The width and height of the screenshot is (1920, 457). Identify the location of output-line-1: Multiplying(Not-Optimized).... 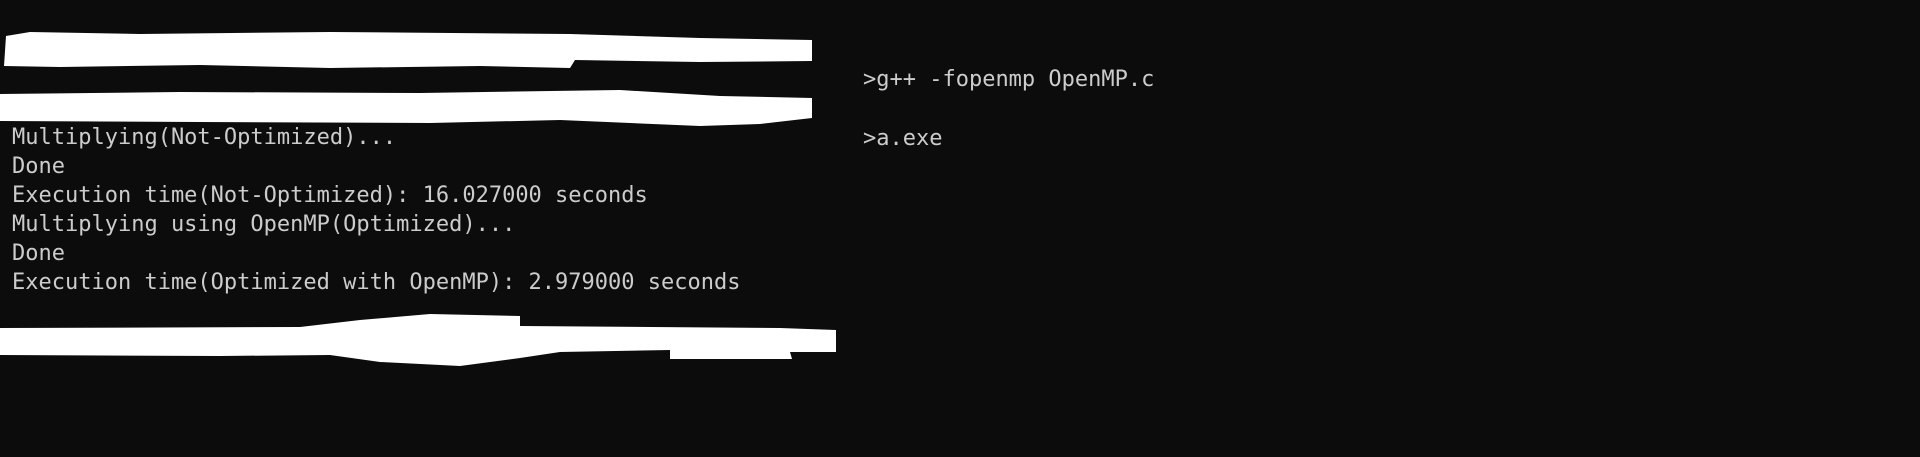
(204, 137).